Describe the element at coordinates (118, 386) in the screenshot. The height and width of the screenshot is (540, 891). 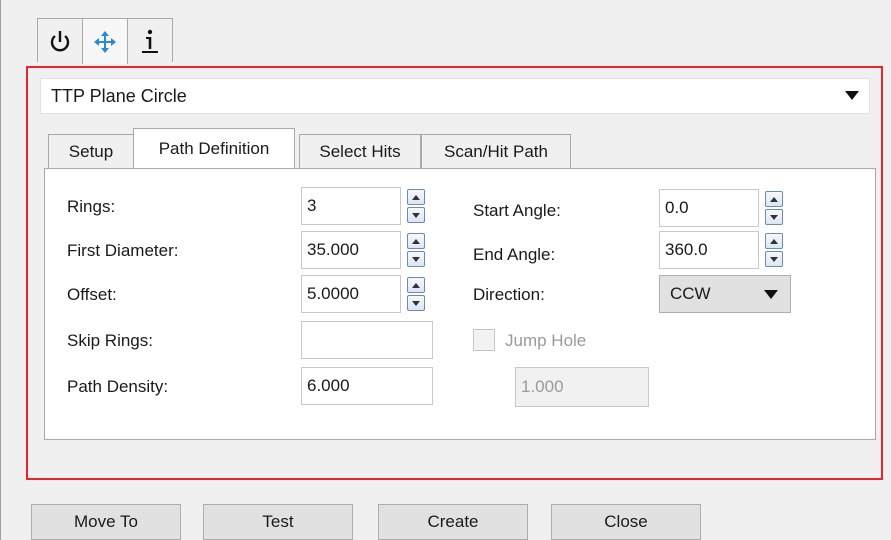
I see `path-density-label: Path Density:` at that location.